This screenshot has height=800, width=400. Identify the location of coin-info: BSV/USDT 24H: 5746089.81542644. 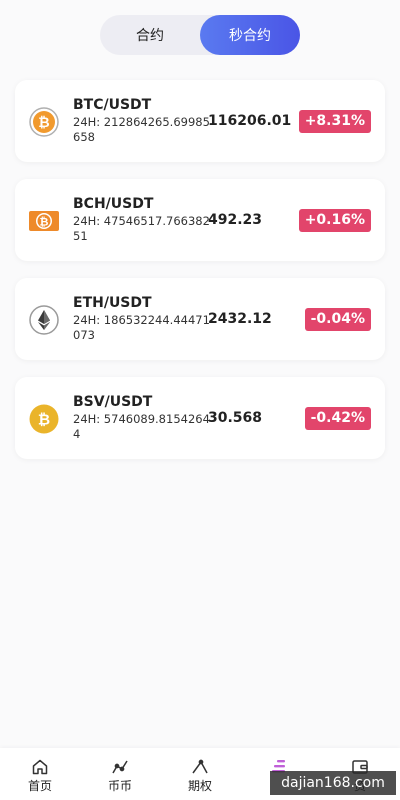
(143, 417).